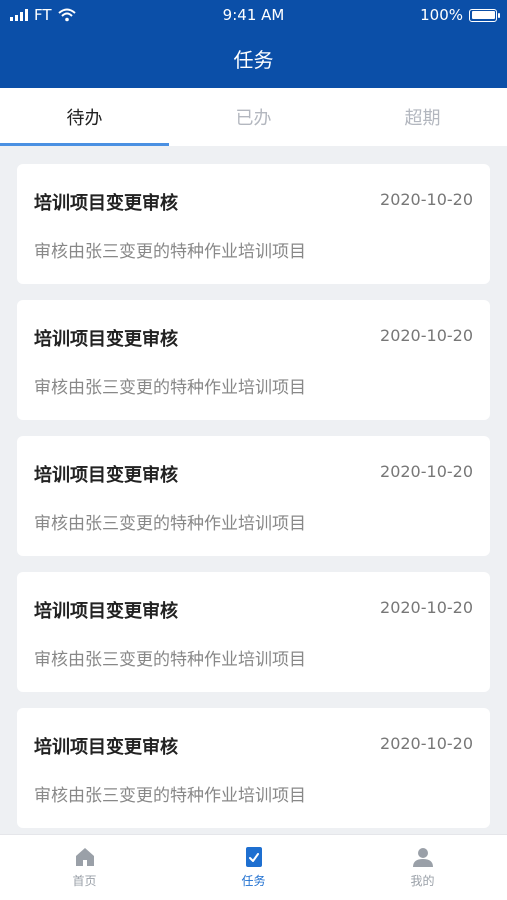  What do you see at coordinates (253, 881) in the screenshot?
I see `nav-tasks-label: 任务` at bounding box center [253, 881].